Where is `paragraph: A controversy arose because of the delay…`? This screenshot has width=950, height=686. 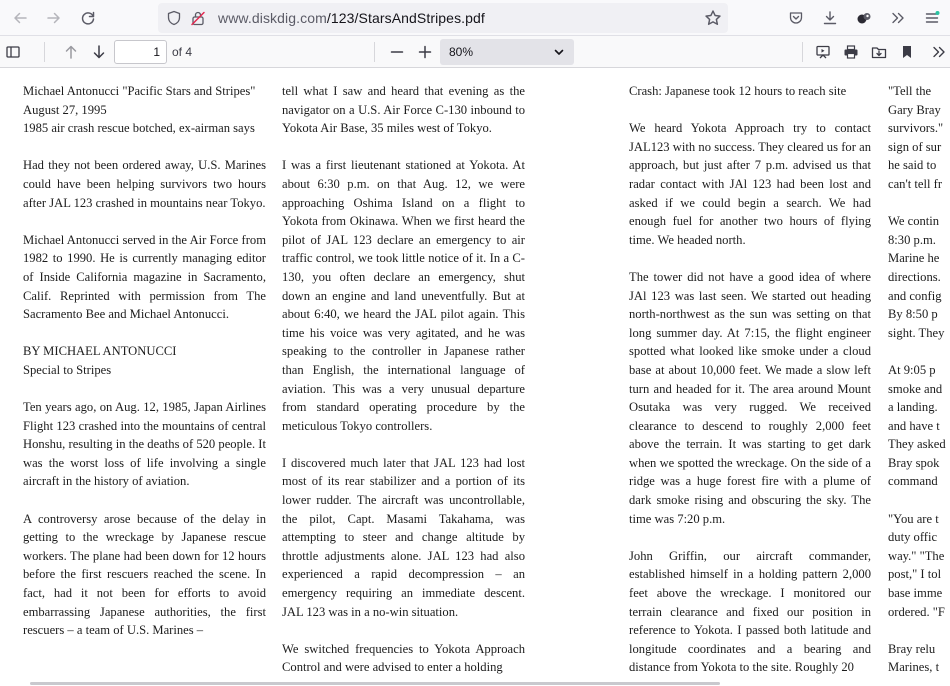 paragraph: A controversy arose because of the delay… is located at coordinates (144, 574).